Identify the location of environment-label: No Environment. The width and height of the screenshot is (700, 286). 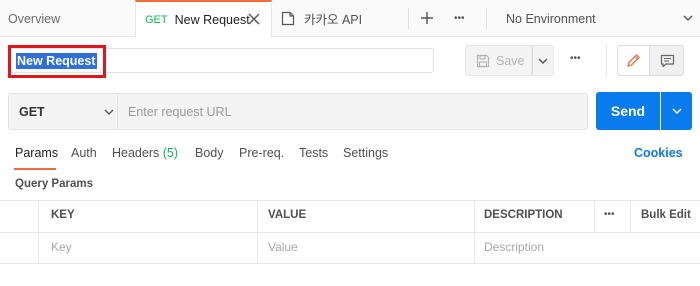
(551, 18).